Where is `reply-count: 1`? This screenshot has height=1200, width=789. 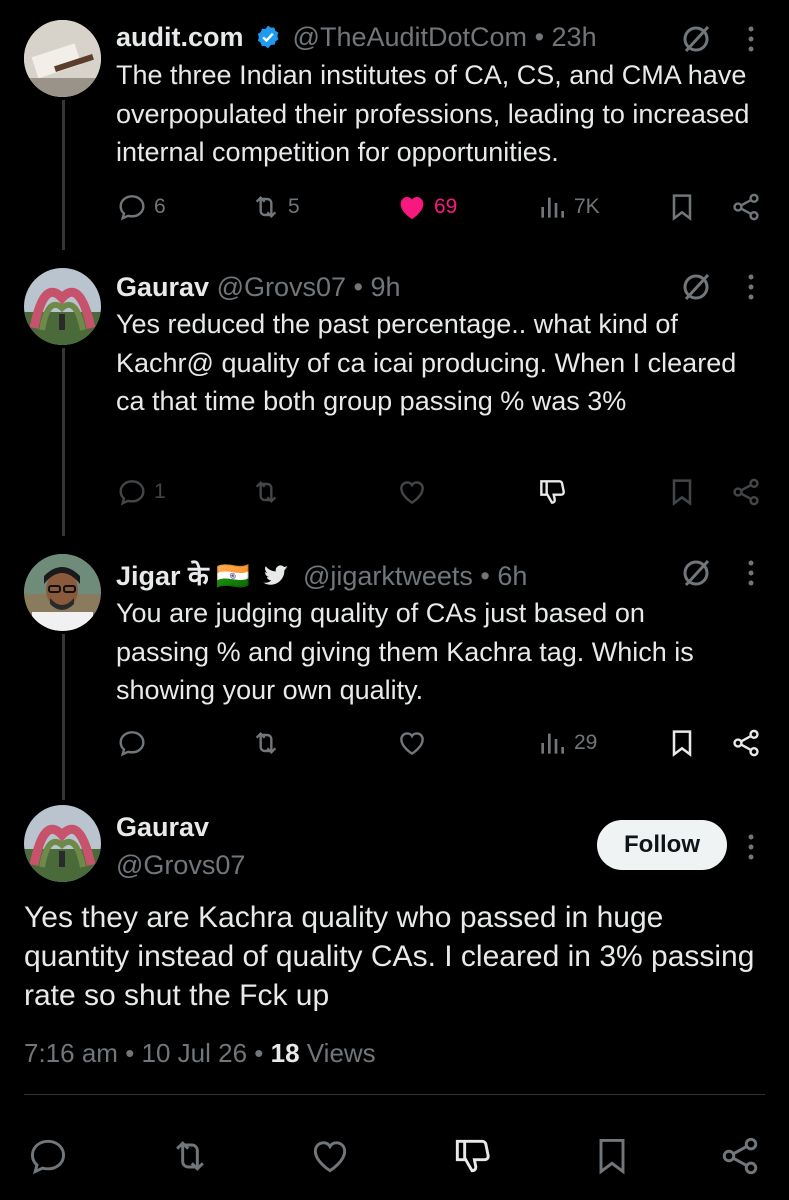 reply-count: 1 is located at coordinates (160, 491).